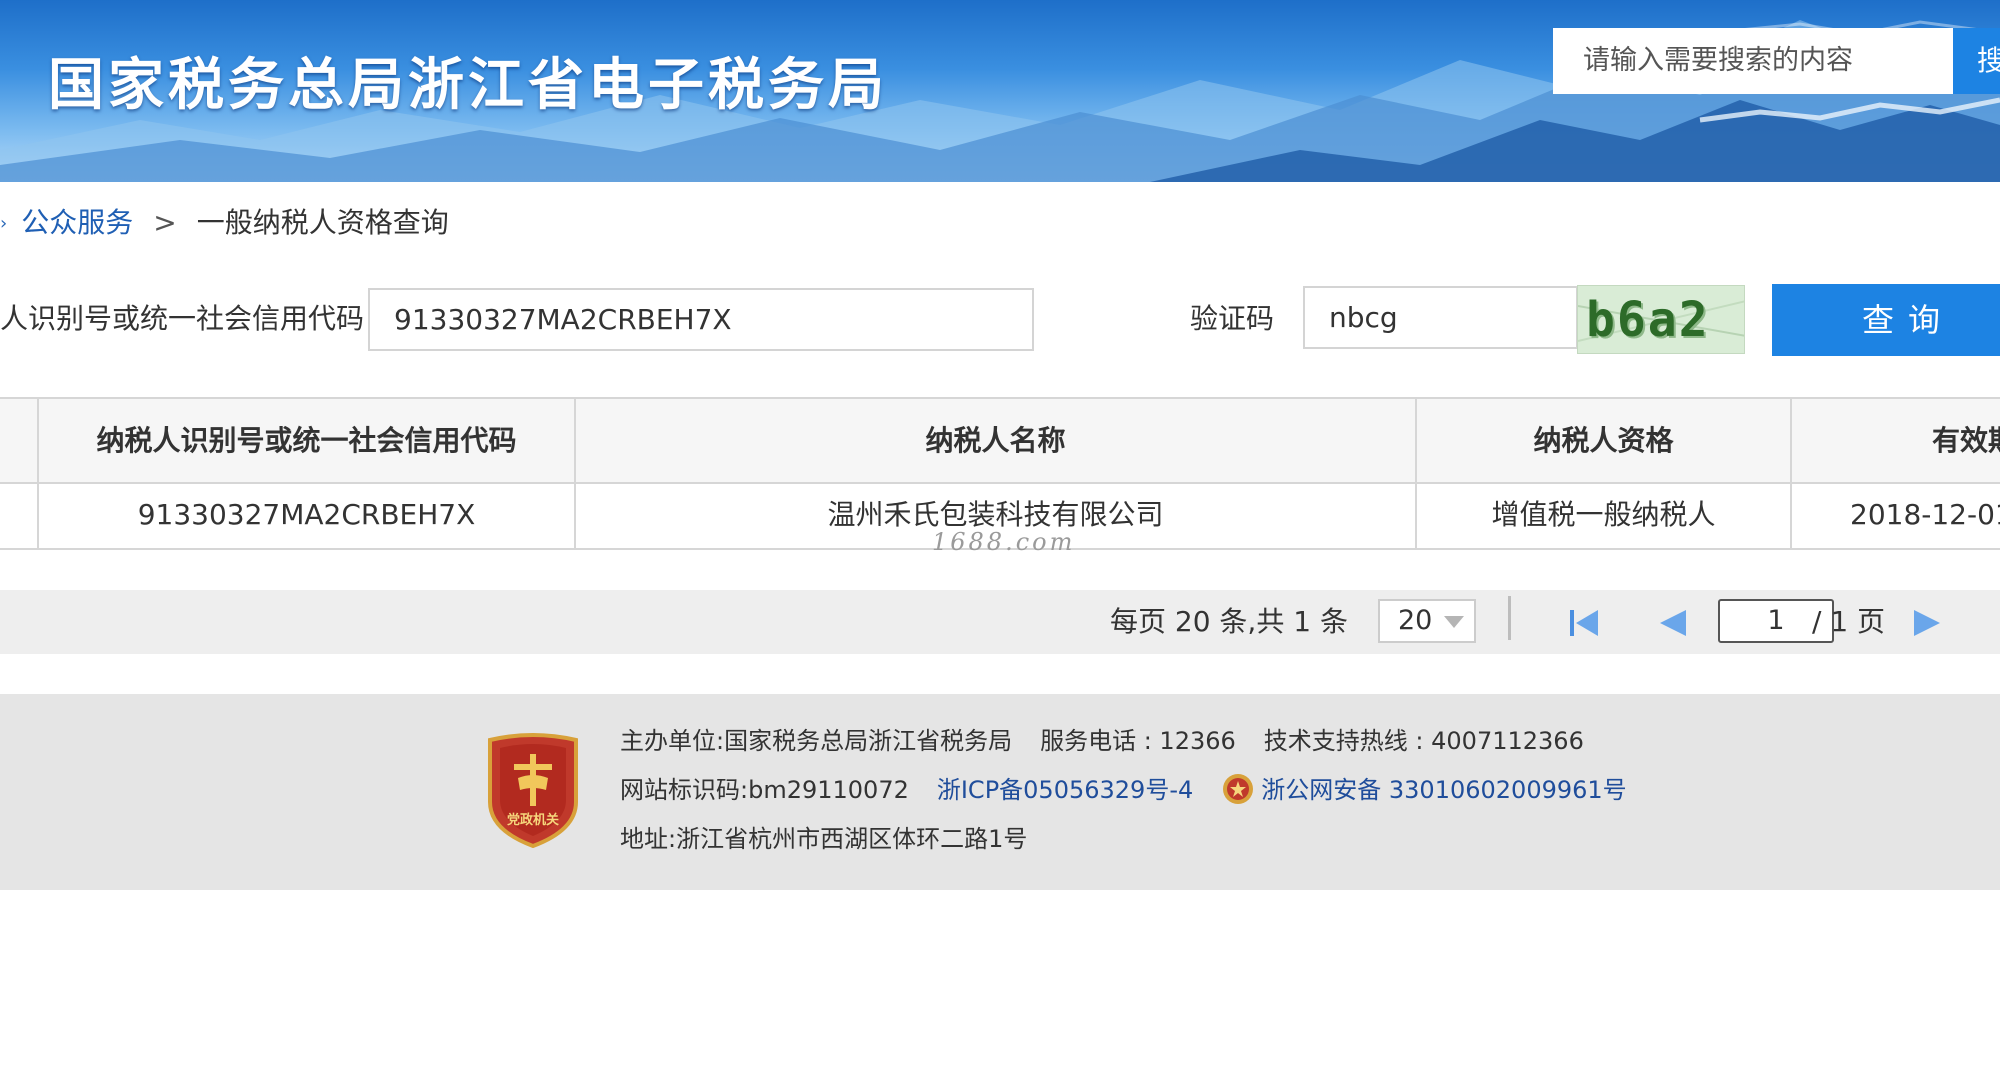 This screenshot has height=1085, width=2000. What do you see at coordinates (1672, 623) in the screenshot?
I see `previous-page-icon` at bounding box center [1672, 623].